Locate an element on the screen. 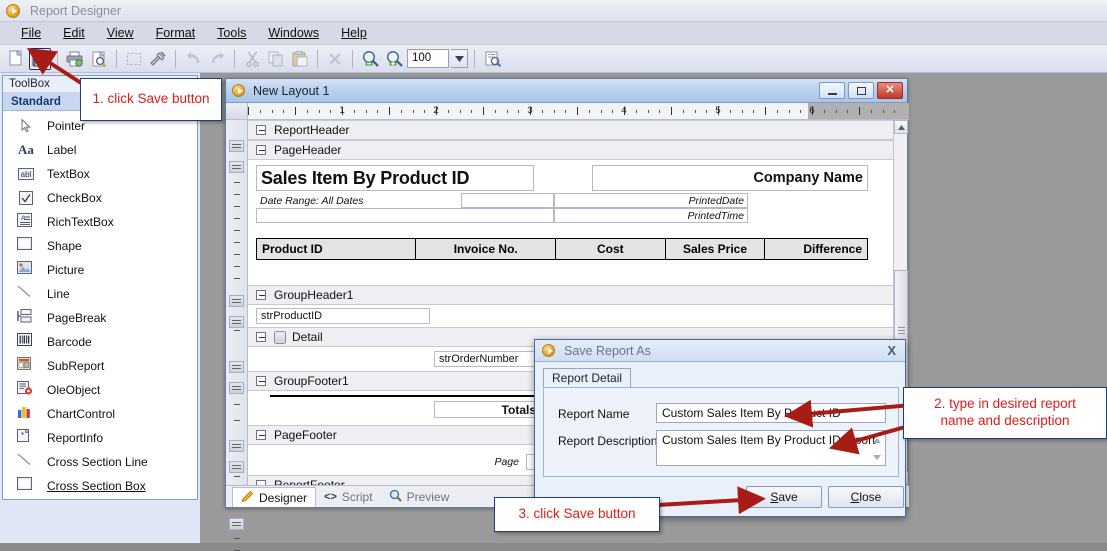  toolbox-item-checkbox: CheckBox is located at coordinates (100, 198).